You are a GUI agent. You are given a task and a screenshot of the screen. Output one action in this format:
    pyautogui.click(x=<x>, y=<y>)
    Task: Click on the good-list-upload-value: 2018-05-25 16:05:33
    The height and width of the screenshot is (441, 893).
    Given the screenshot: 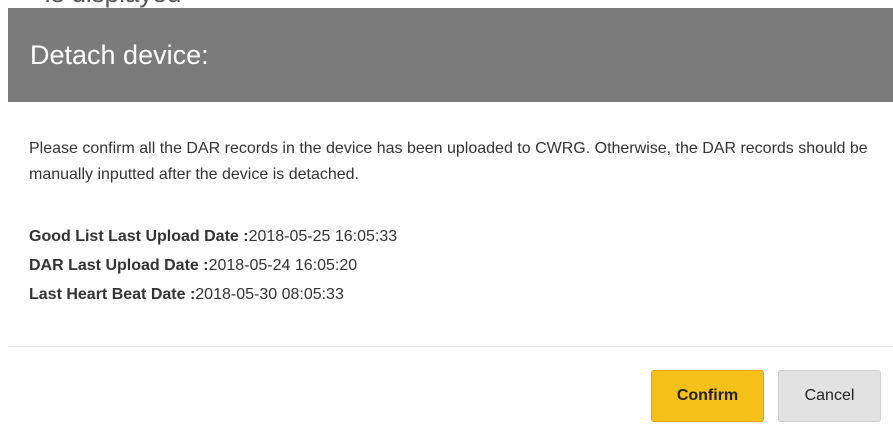 What is the action you would take?
    pyautogui.click(x=323, y=236)
    